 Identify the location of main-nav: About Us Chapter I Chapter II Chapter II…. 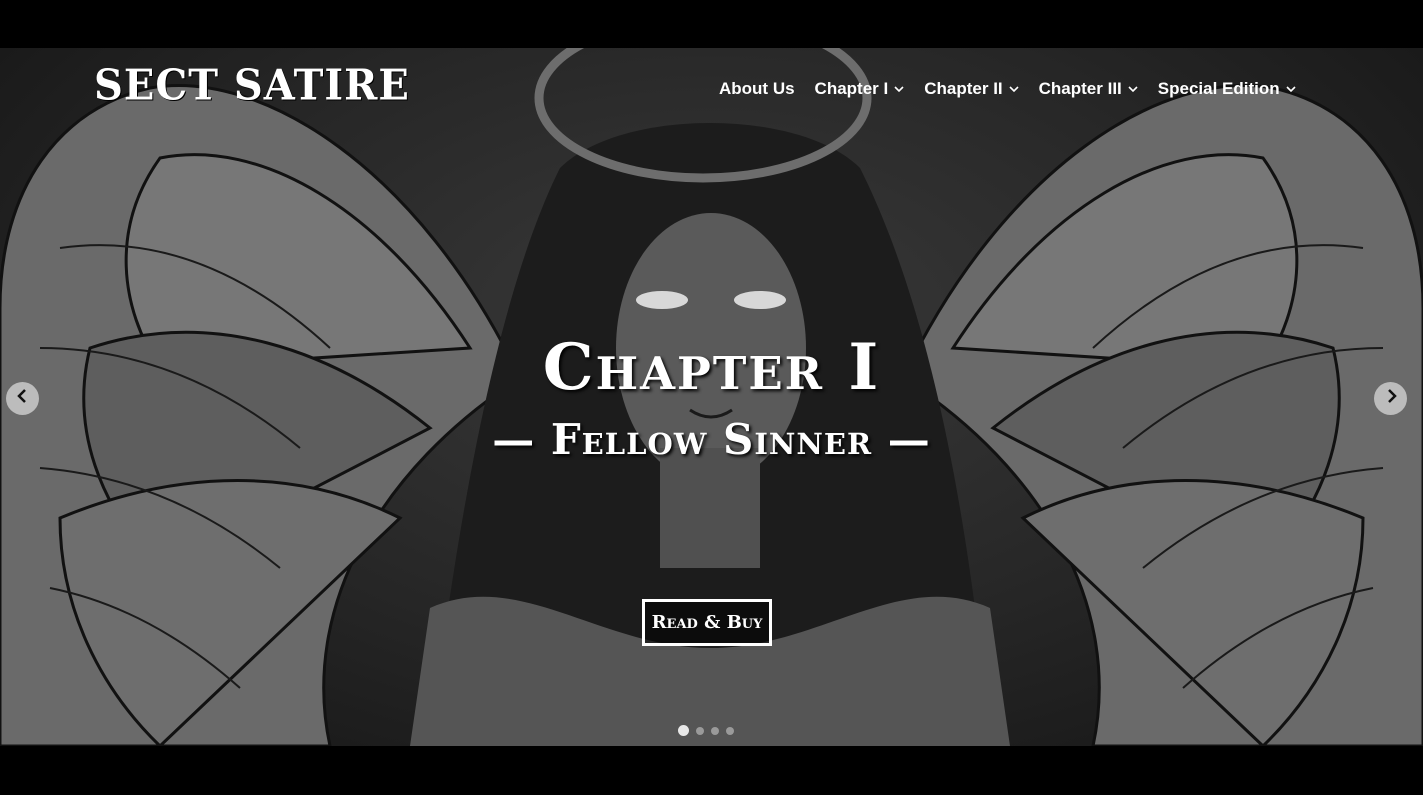
(1017, 89).